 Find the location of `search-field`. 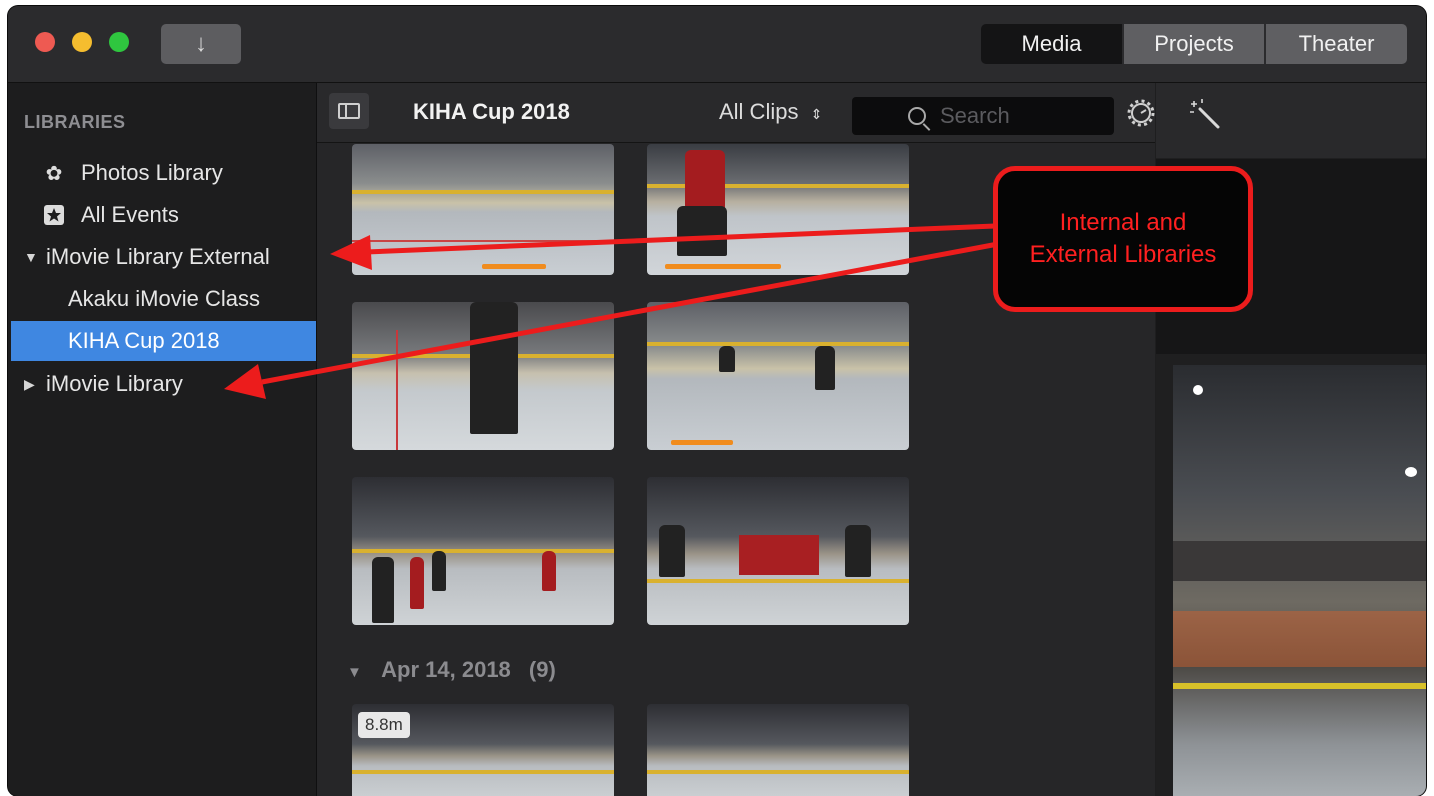

search-field is located at coordinates (983, 116).